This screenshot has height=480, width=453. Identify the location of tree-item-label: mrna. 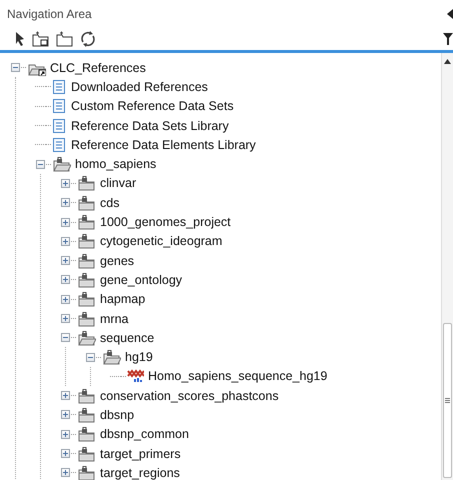
(114, 319).